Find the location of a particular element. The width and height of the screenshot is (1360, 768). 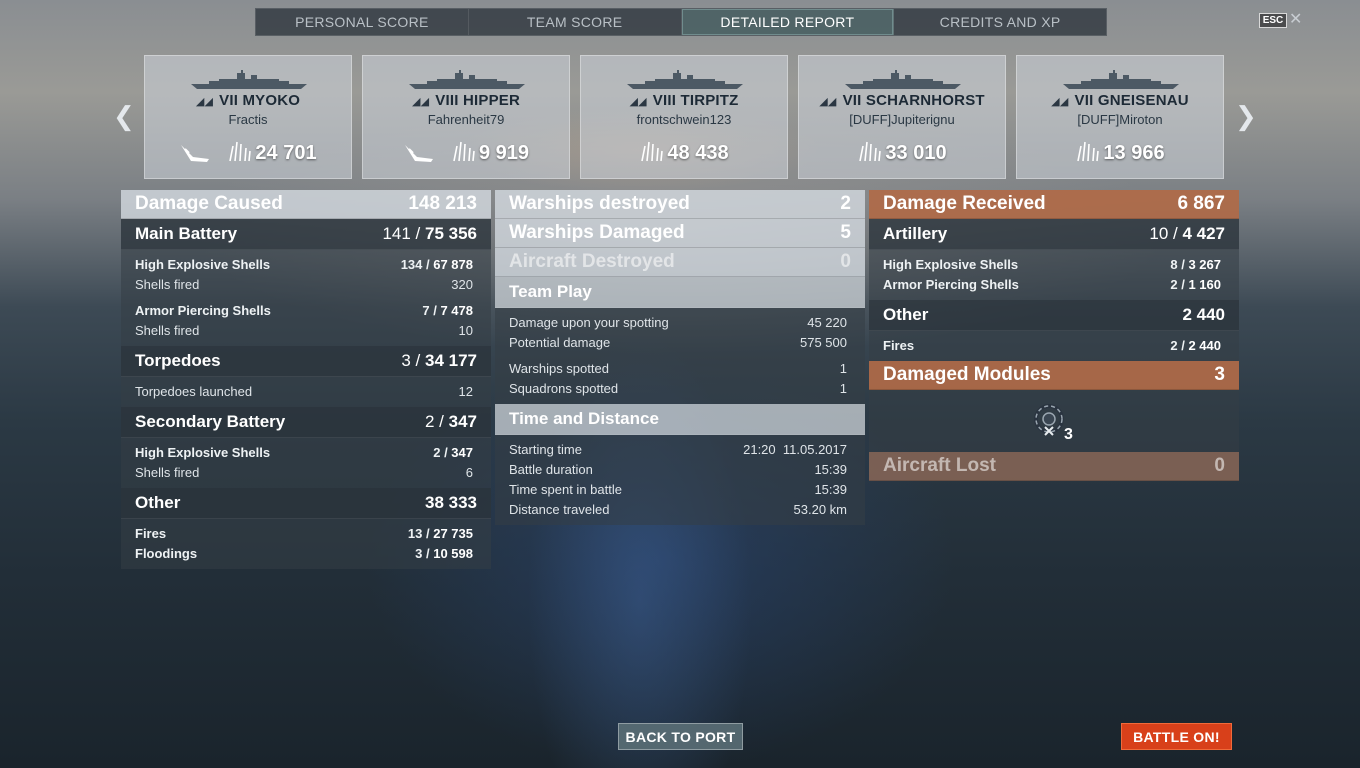

ship-damage: 9 919 is located at coordinates (466, 152).